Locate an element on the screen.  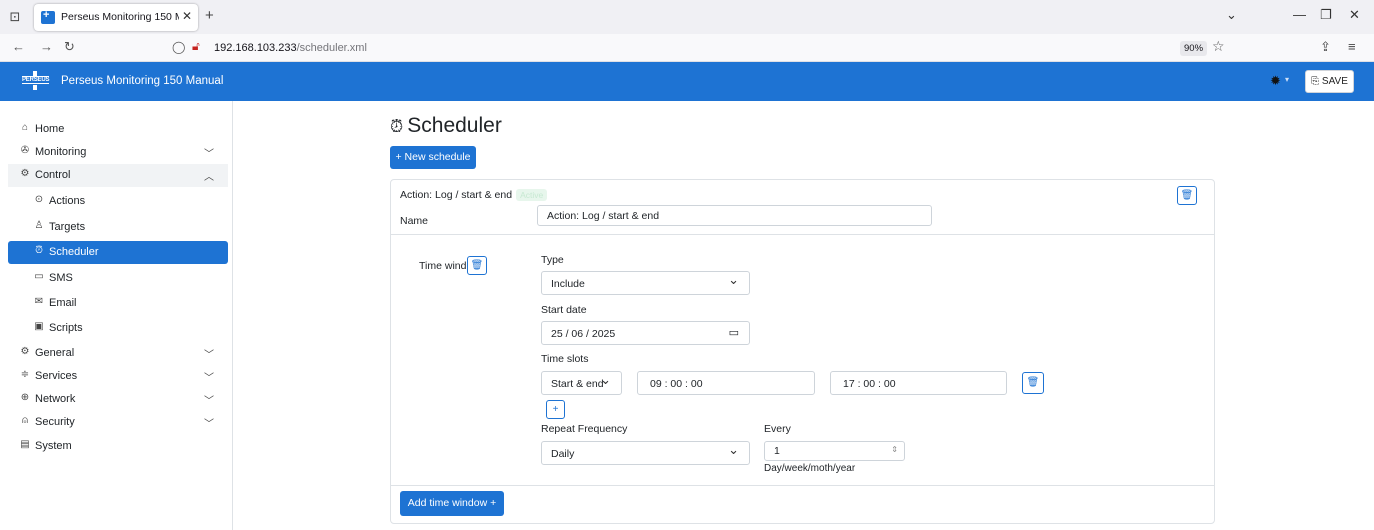
start-date-input: 25 / 06 / 2025 ▭ is located at coordinates (645, 333).